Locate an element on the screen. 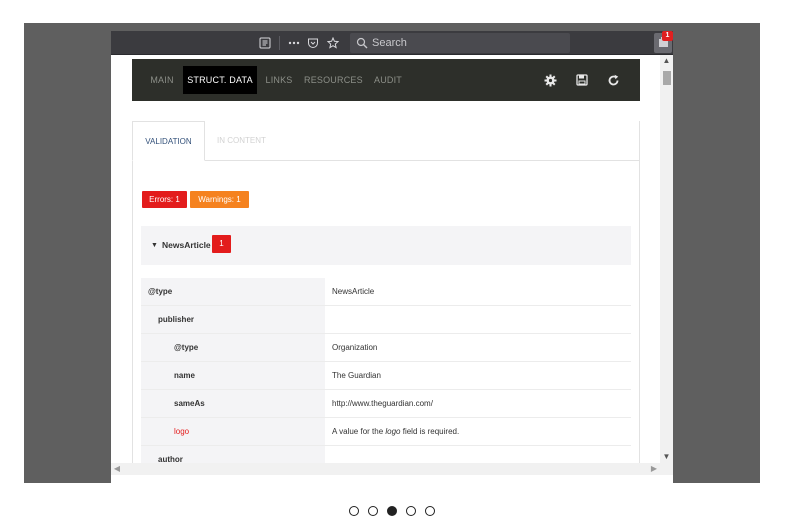 This screenshot has width=800, height=530. property-value: http://www.theguardian.com/ is located at coordinates (382, 403).